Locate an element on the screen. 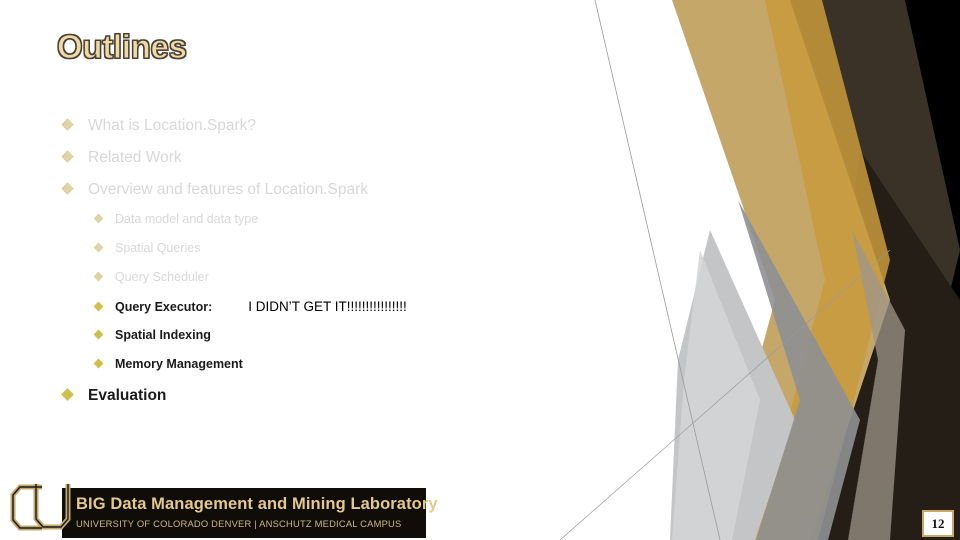 Image resolution: width=960 pixels, height=540 pixels. outline-item-4-evaluation: Evaluation is located at coordinates (114, 396).